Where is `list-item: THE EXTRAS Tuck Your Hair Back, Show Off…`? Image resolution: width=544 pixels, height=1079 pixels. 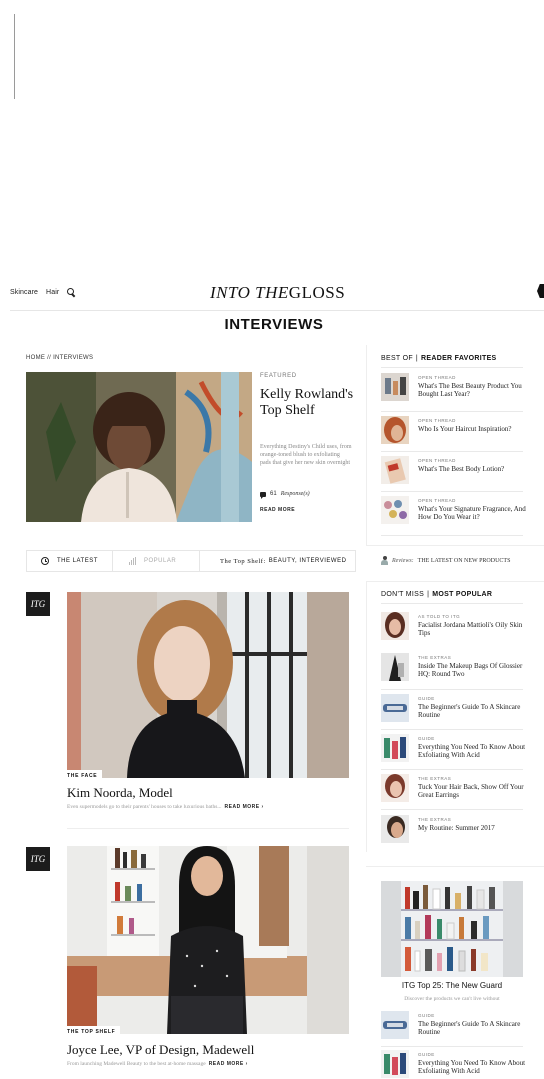
list-item: THE EXTRAS Tuck Your Hair Back, Show Off… is located at coordinates (453, 792).